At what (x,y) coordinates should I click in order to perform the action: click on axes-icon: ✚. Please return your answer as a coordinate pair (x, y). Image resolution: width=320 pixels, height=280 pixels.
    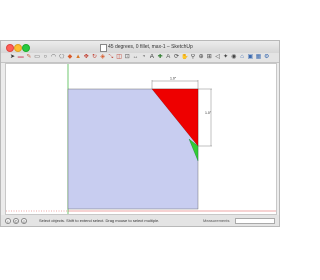
    Looking at the image, I should click on (160, 57).